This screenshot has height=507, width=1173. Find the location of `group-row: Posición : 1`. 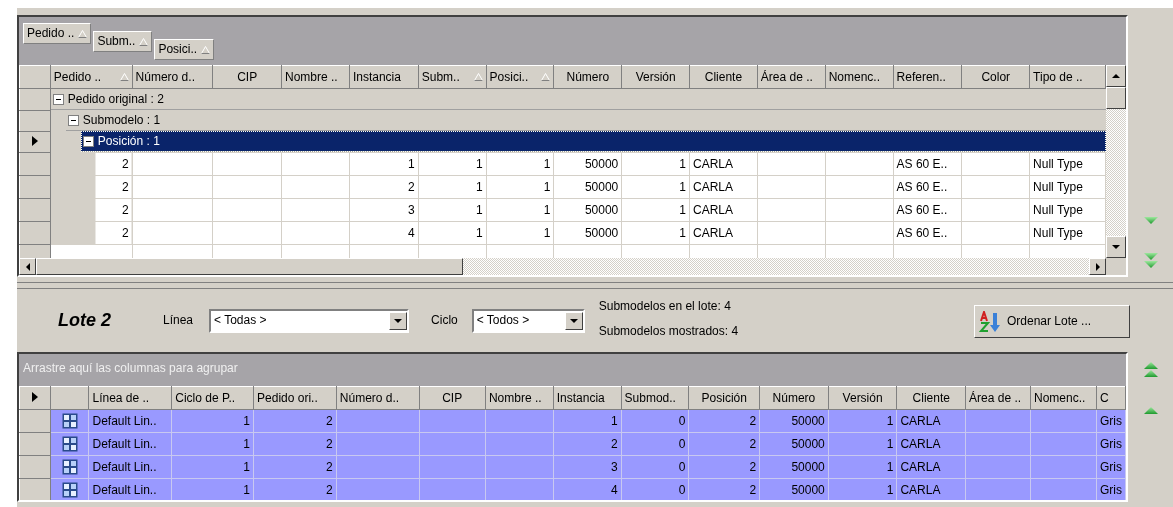

group-row: Posición : 1 is located at coordinates (593, 141).